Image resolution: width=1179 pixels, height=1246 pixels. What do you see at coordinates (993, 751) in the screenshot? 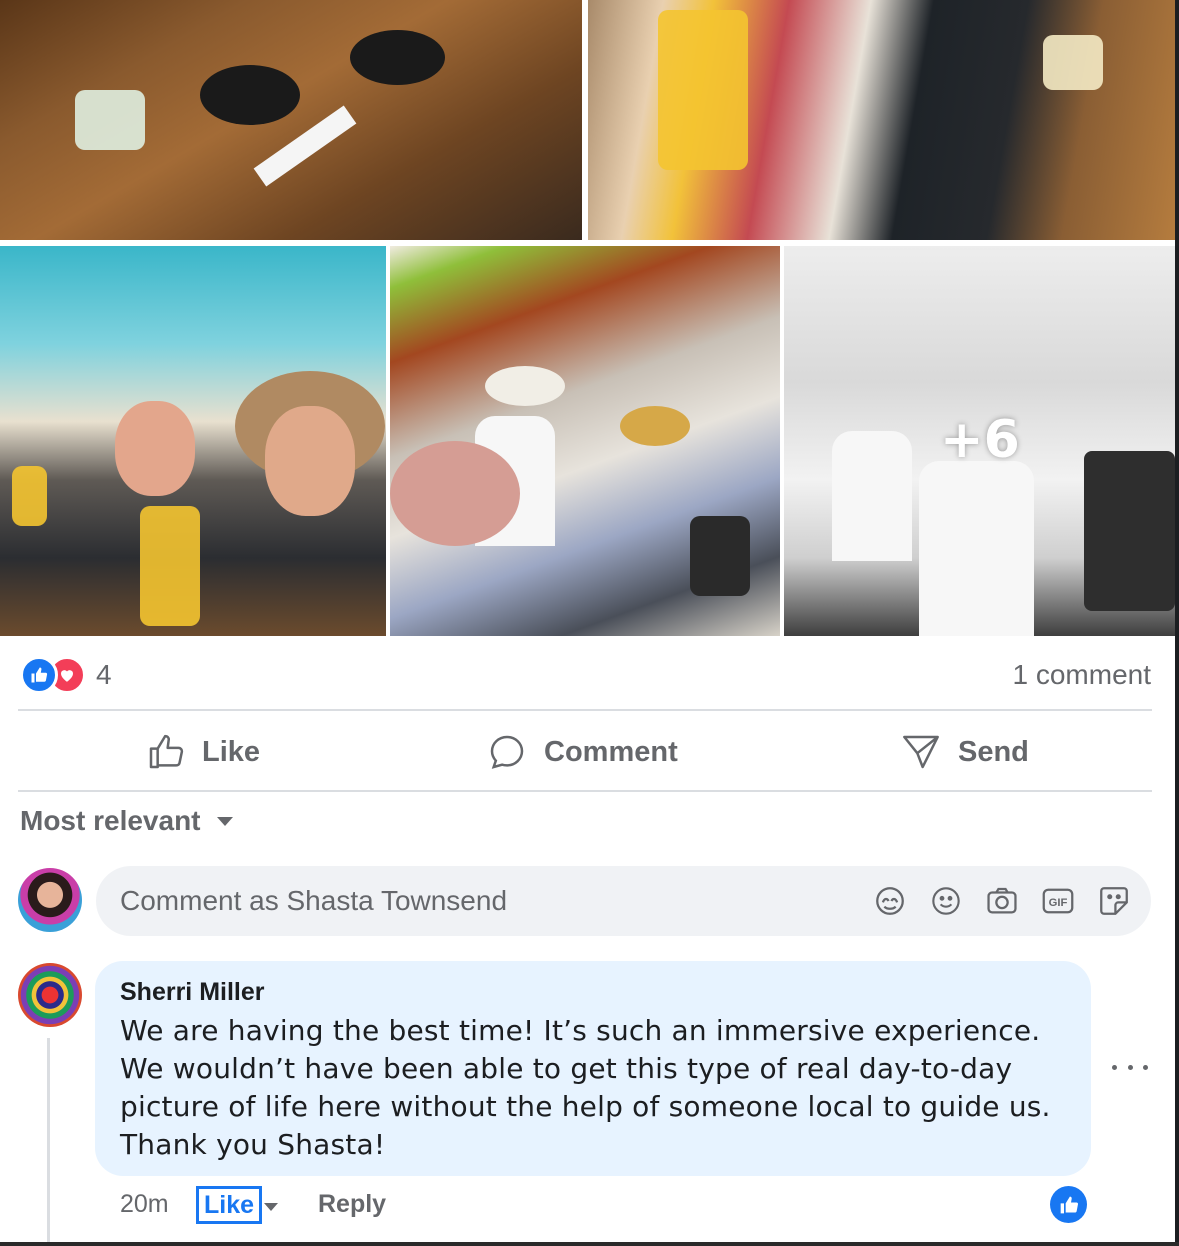
I see `send-label: Send` at bounding box center [993, 751].